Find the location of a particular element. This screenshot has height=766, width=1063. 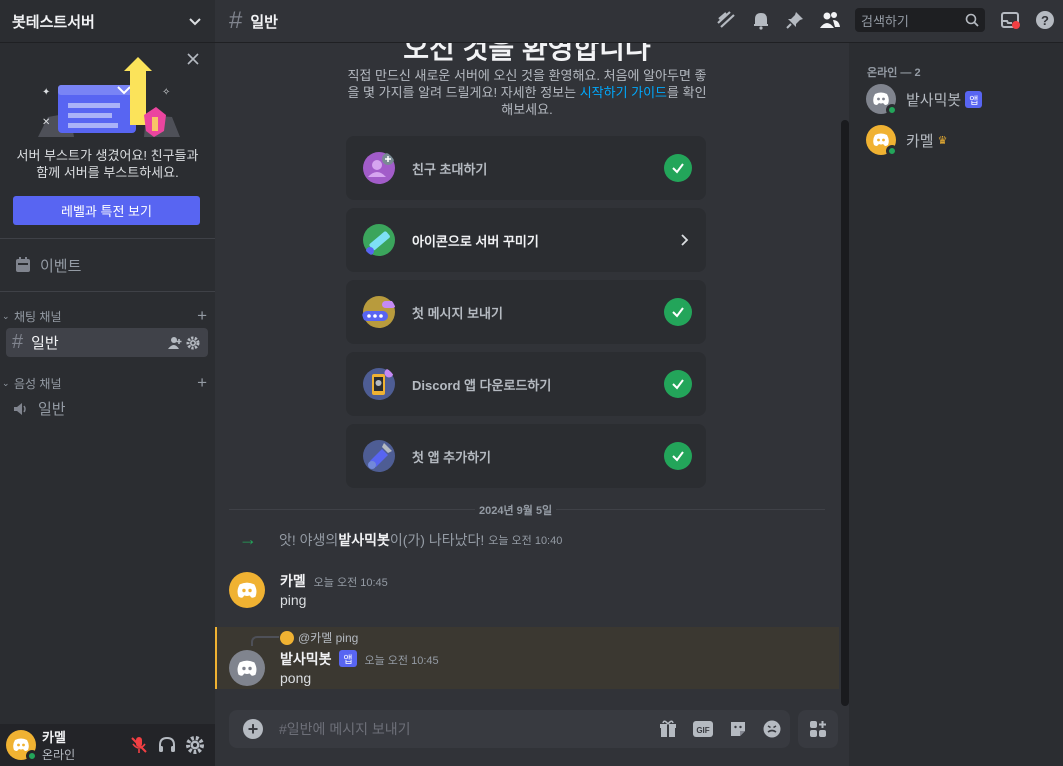

member-name: 밭사믹봇 is located at coordinates (934, 100).